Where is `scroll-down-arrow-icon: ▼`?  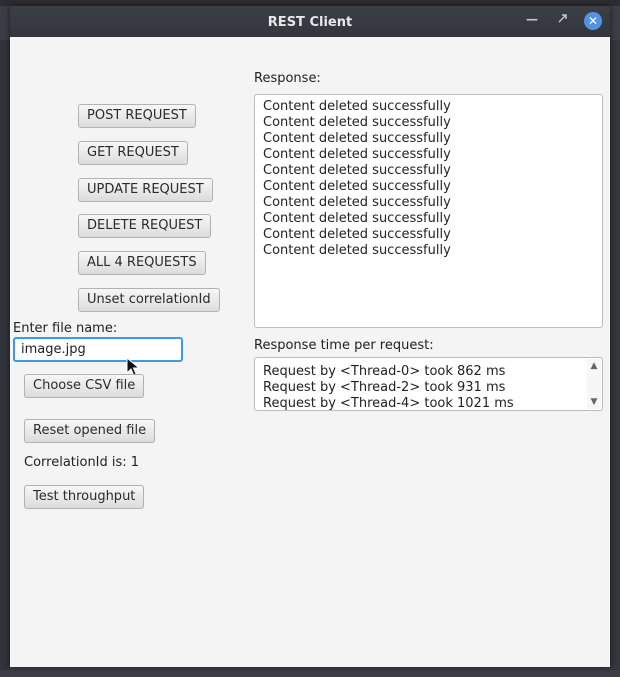
scroll-down-arrow-icon: ▼ is located at coordinates (594, 402).